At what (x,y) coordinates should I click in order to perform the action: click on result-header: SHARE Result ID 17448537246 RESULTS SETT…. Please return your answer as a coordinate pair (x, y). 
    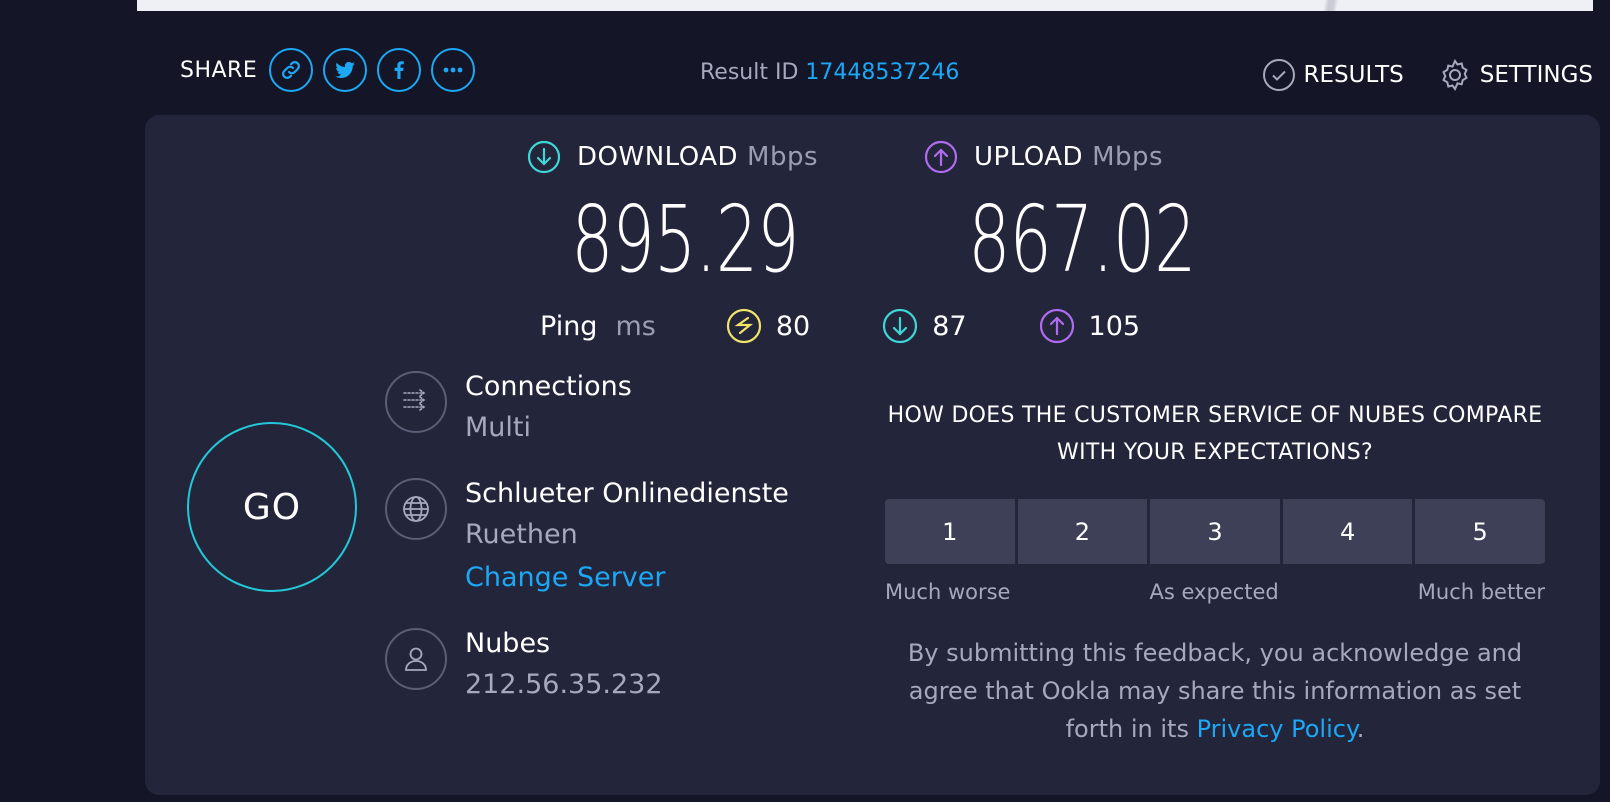
    Looking at the image, I should click on (865, 73).